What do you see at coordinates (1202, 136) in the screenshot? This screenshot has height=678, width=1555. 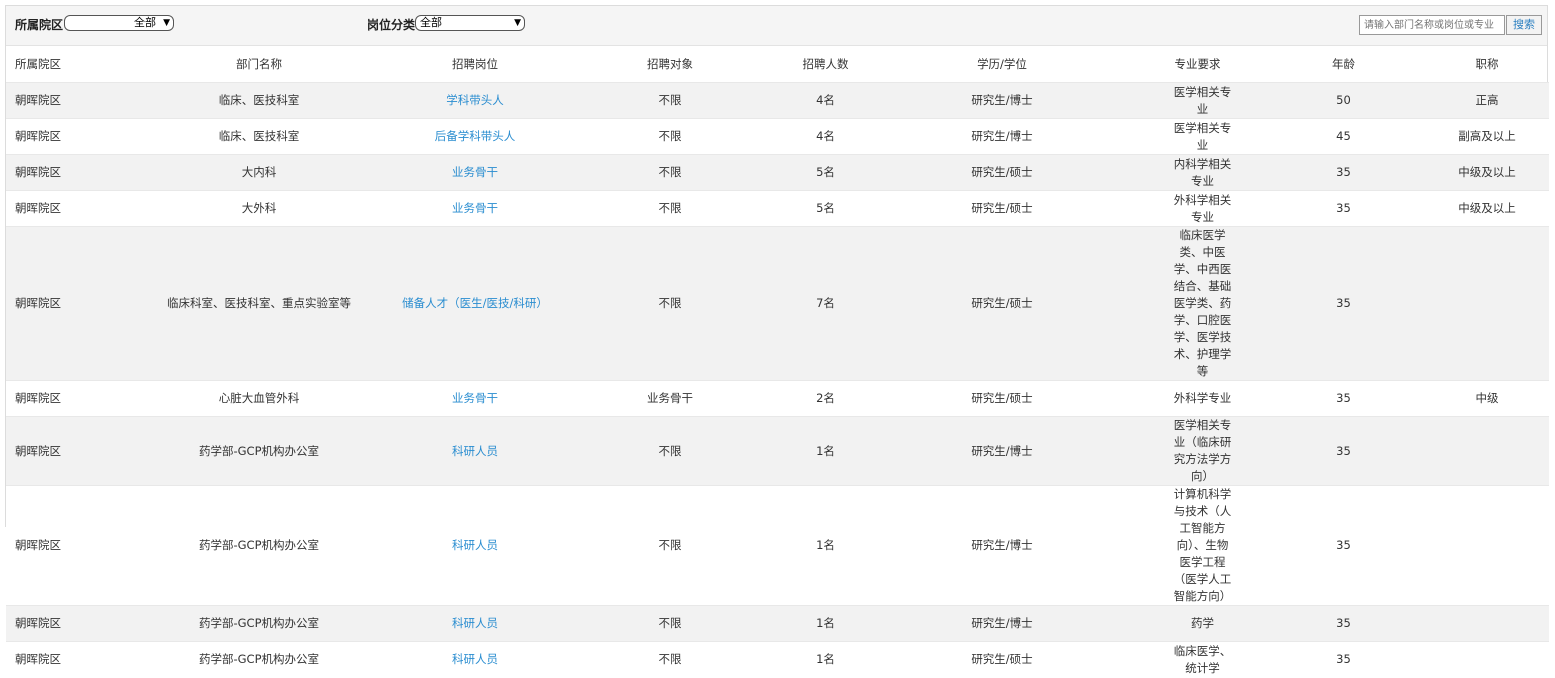 I see `major-cell: 医学相关专业` at bounding box center [1202, 136].